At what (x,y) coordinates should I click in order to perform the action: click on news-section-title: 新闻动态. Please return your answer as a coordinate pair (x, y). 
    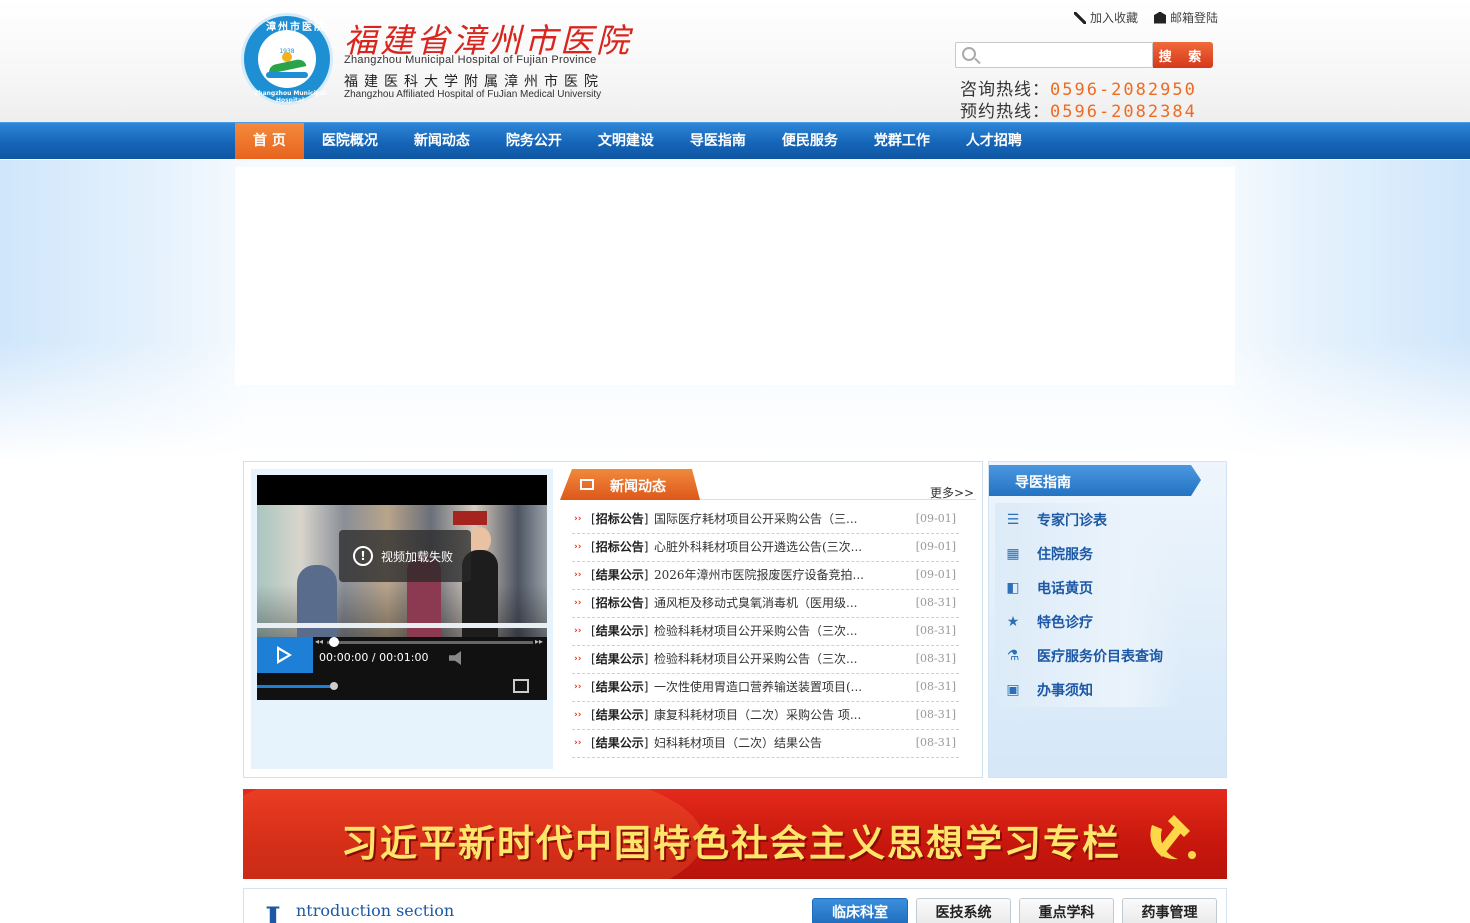
    Looking at the image, I should click on (638, 487).